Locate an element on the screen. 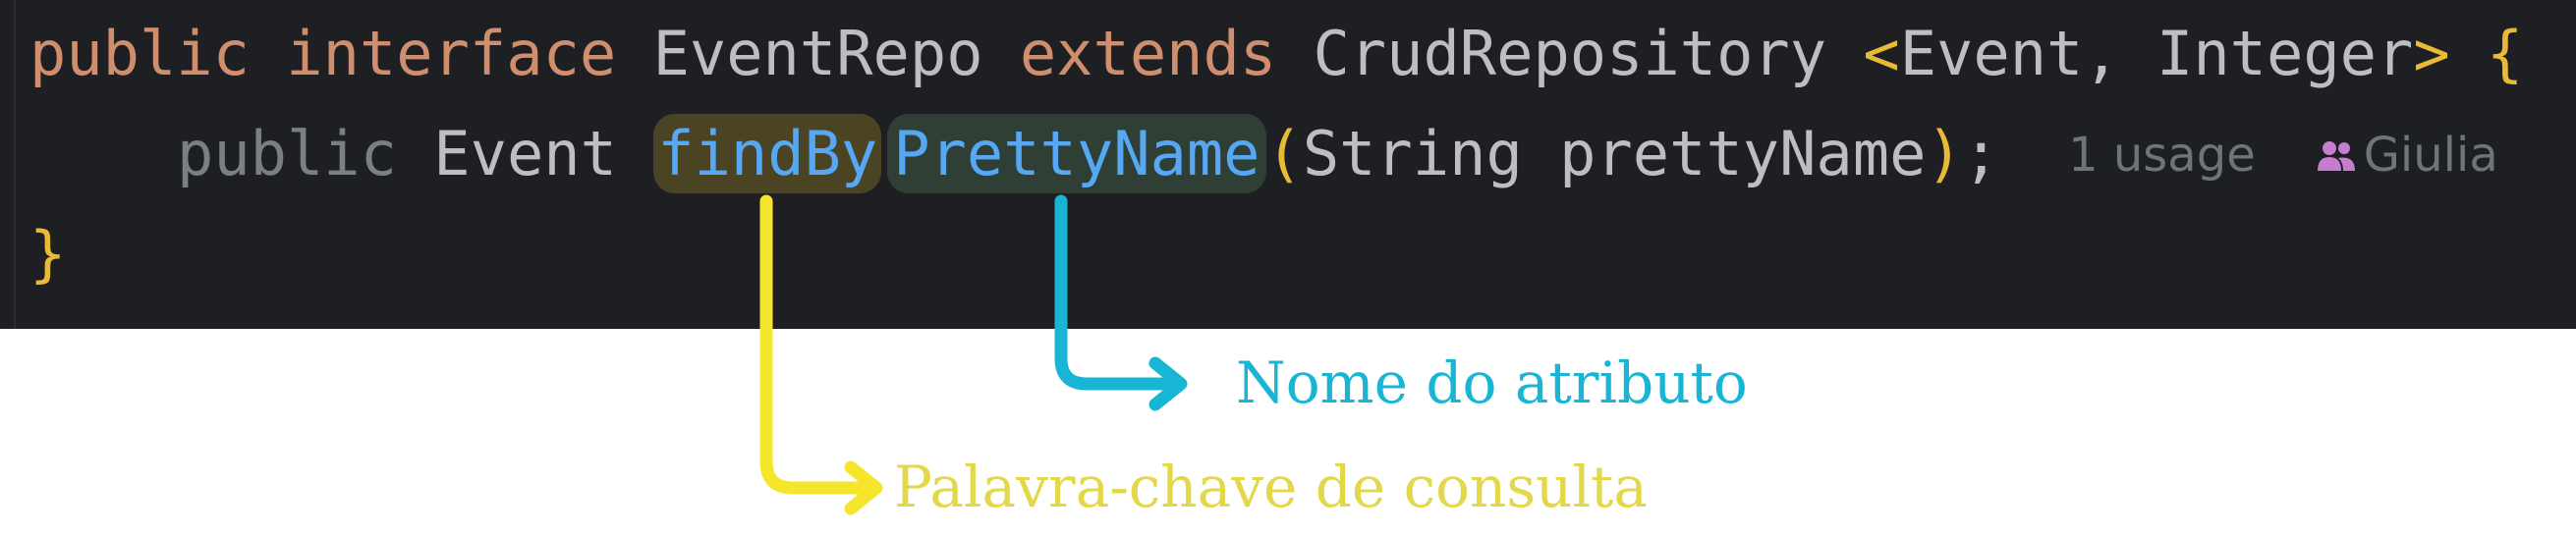 The width and height of the screenshot is (2576, 536). attribute-arrow-icon is located at coordinates (1121, 302).